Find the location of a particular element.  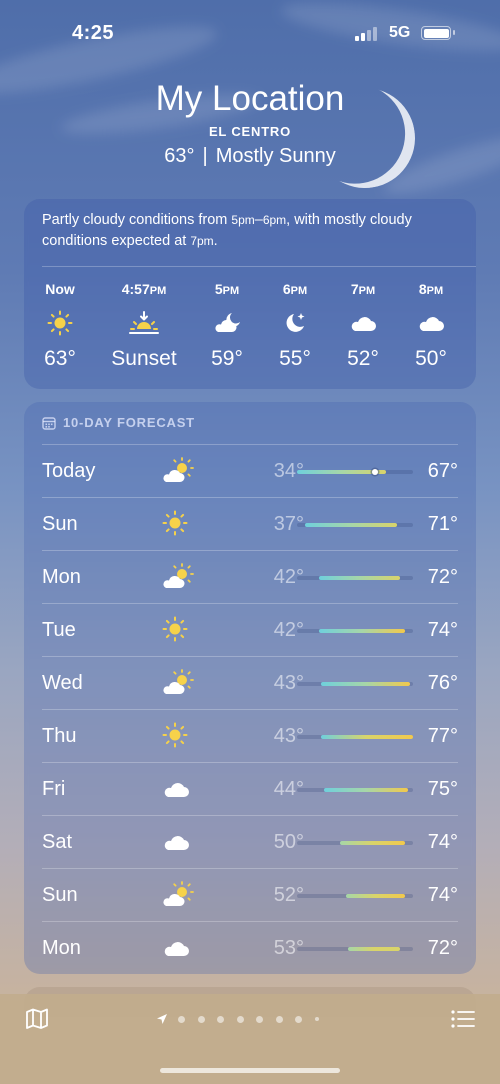

list-icon is located at coordinates (463, 1019).